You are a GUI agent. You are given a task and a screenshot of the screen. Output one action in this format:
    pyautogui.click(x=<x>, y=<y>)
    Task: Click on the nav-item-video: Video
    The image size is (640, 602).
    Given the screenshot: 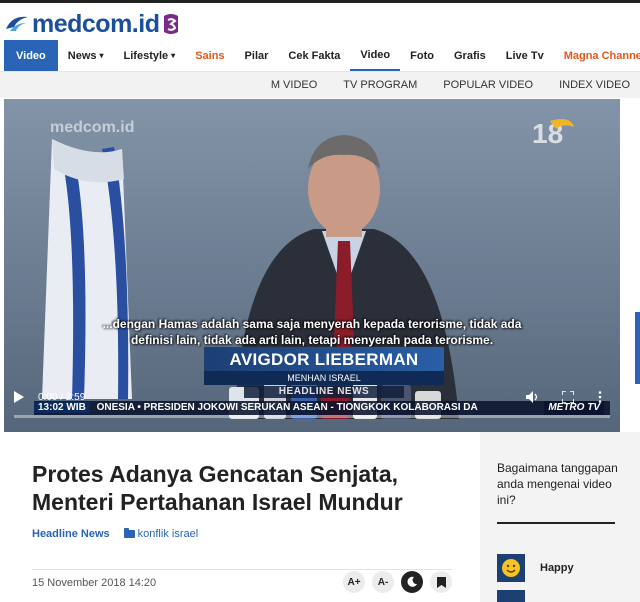 What is the action you would take?
    pyautogui.click(x=375, y=55)
    